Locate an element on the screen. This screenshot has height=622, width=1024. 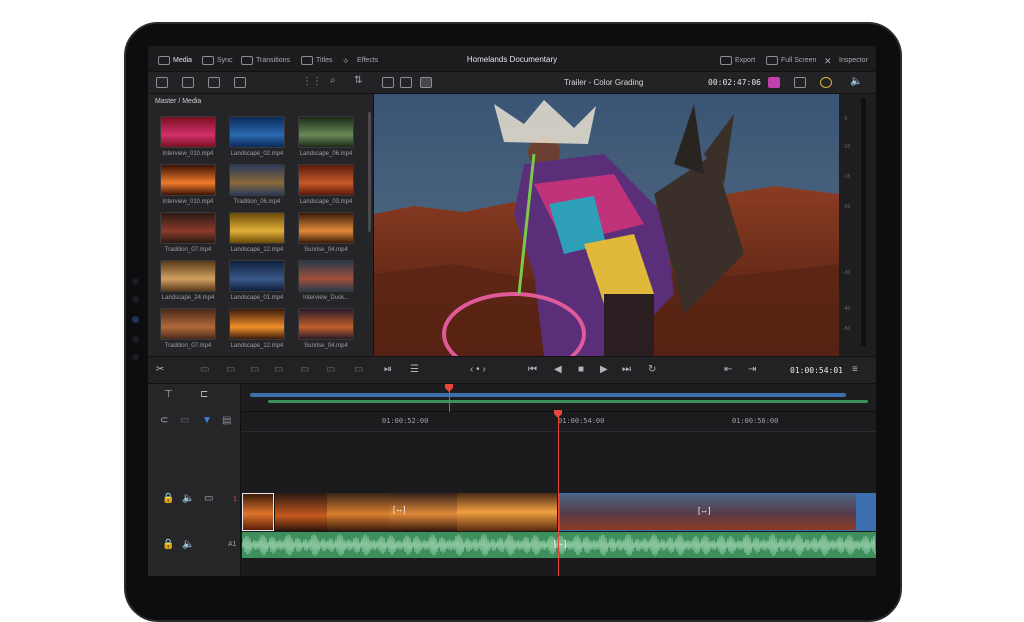
color-icon is located at coordinates (774, 82).